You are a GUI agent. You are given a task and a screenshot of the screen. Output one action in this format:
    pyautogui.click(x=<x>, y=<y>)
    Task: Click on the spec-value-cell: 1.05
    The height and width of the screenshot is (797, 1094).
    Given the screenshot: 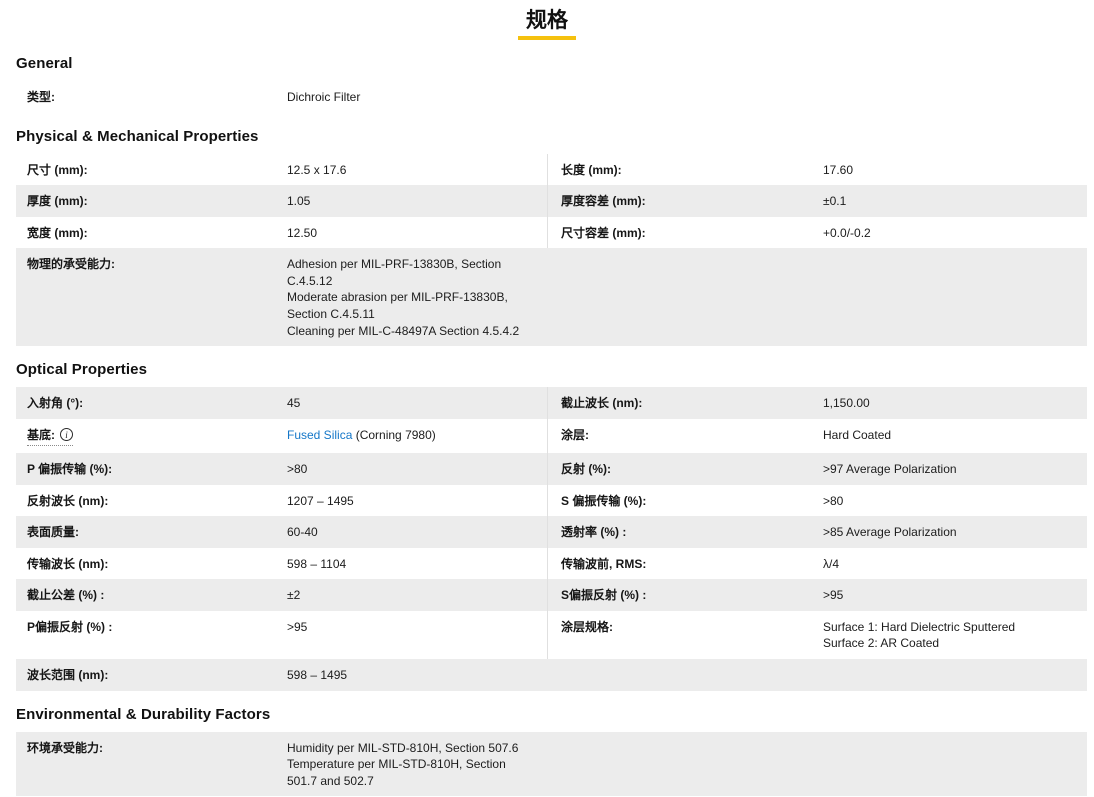 What is the action you would take?
    pyautogui.click(x=417, y=201)
    